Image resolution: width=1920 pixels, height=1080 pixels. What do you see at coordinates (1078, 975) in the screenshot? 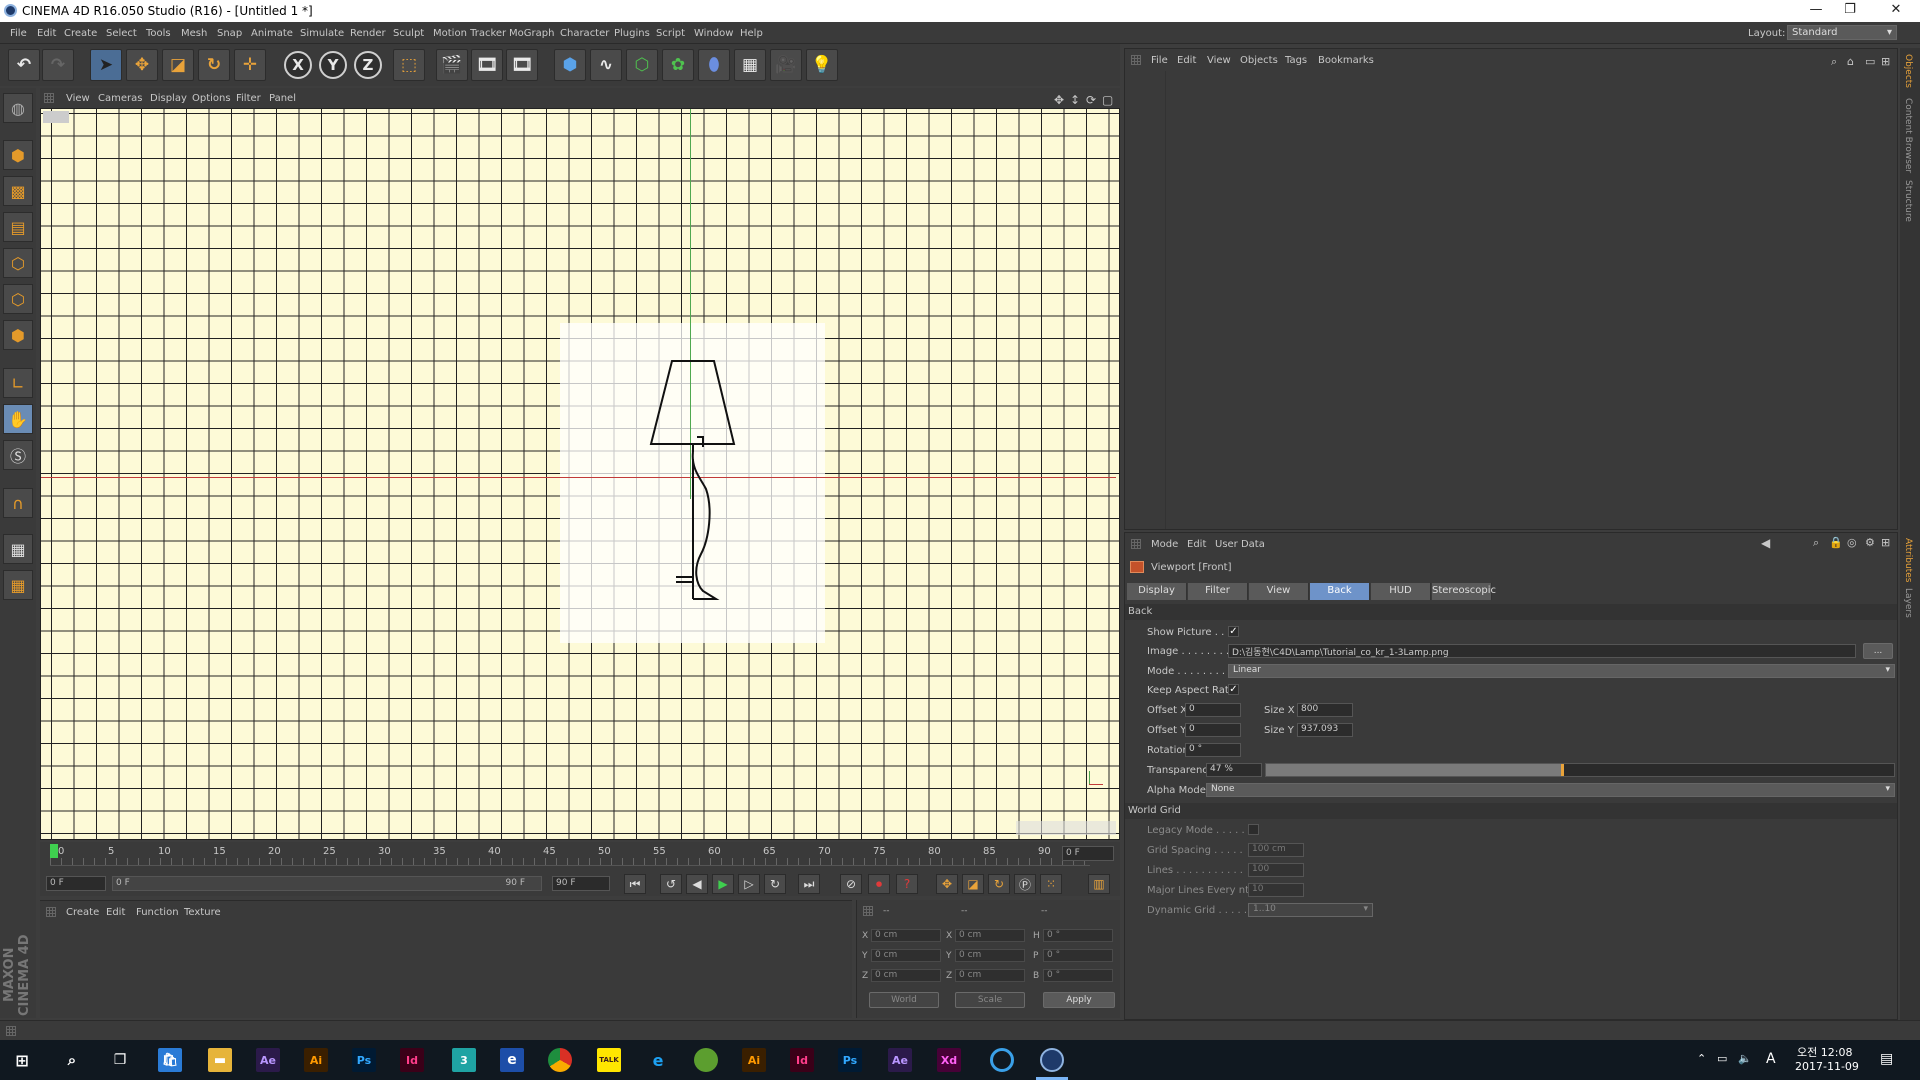
I see `rotation-b-field: 0 °` at bounding box center [1078, 975].